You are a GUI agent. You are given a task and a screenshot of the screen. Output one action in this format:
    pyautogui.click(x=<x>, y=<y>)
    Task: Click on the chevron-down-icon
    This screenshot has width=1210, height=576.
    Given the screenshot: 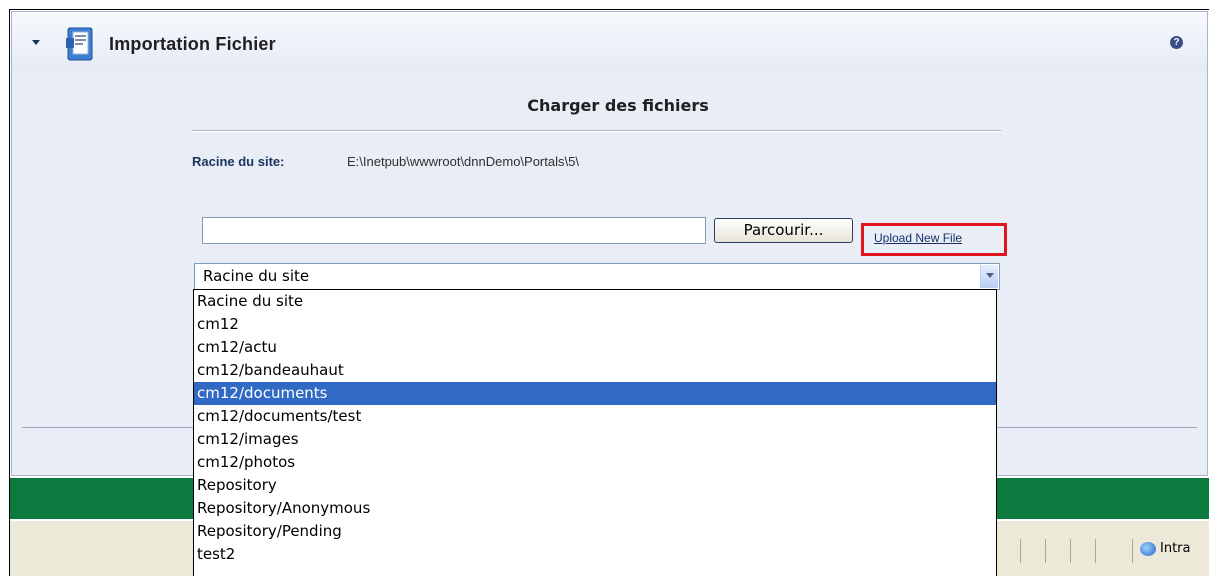 What is the action you would take?
    pyautogui.click(x=990, y=275)
    